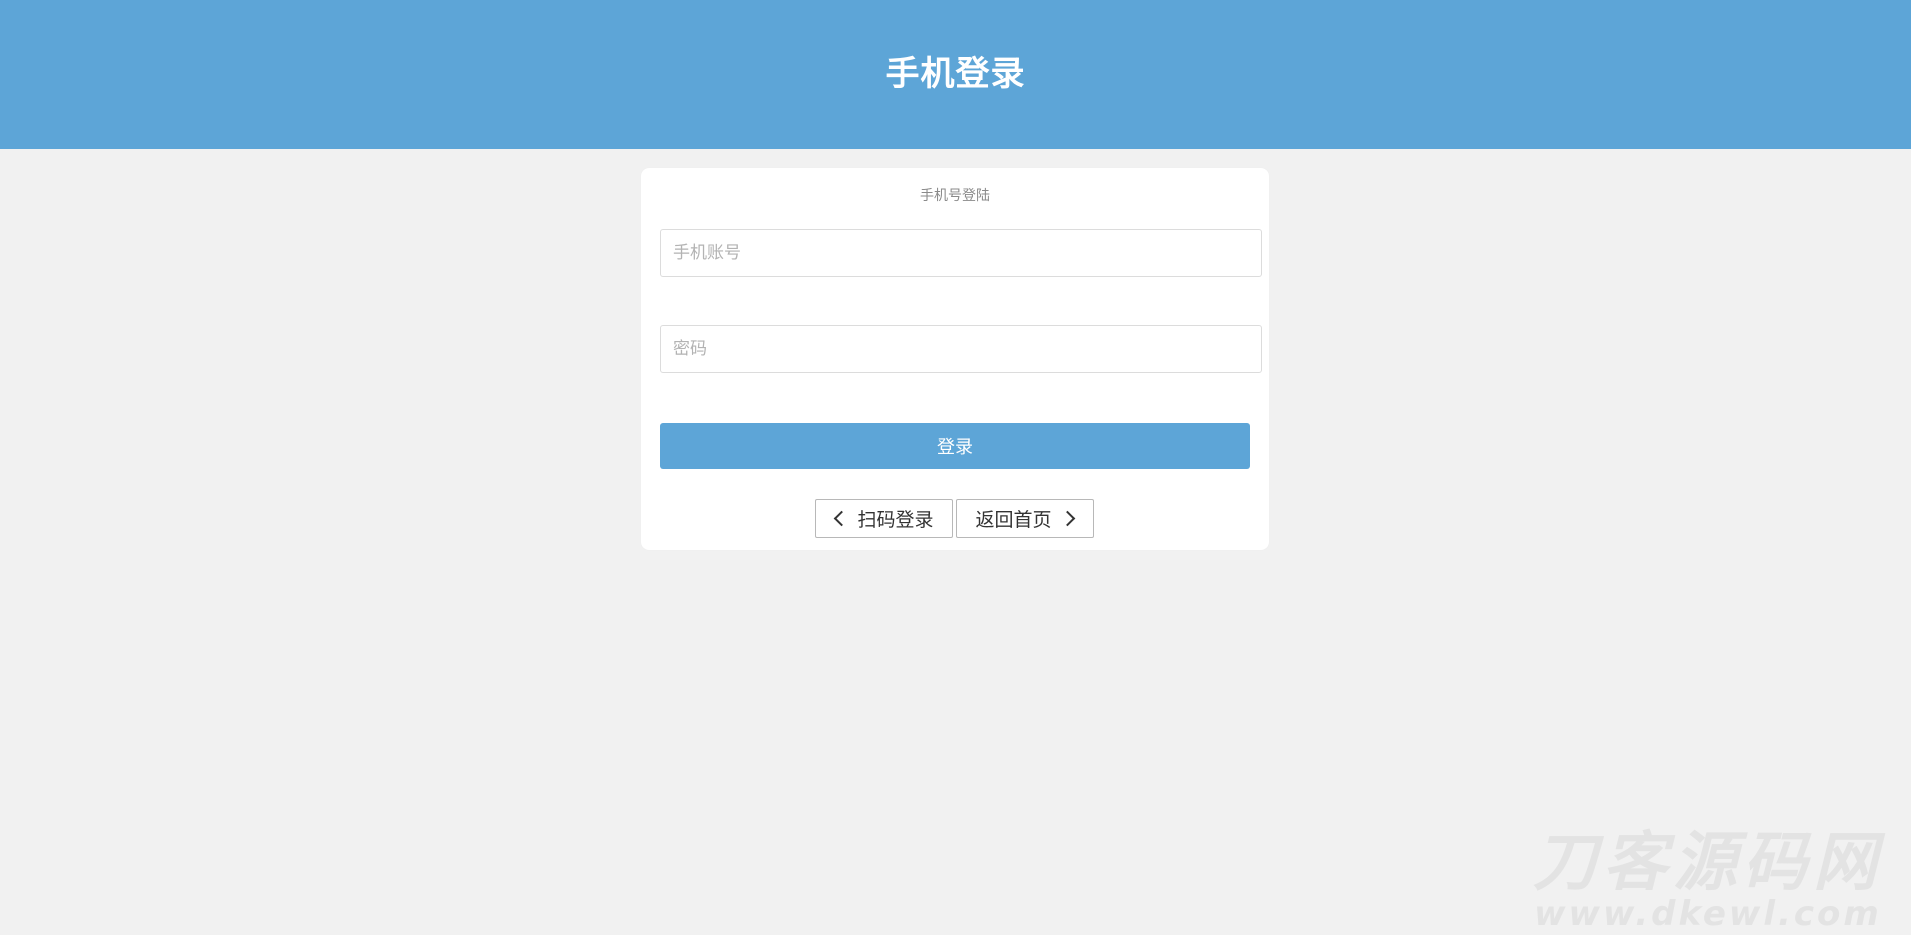 The width and height of the screenshot is (1911, 935). I want to click on chevron-left-icon, so click(842, 518).